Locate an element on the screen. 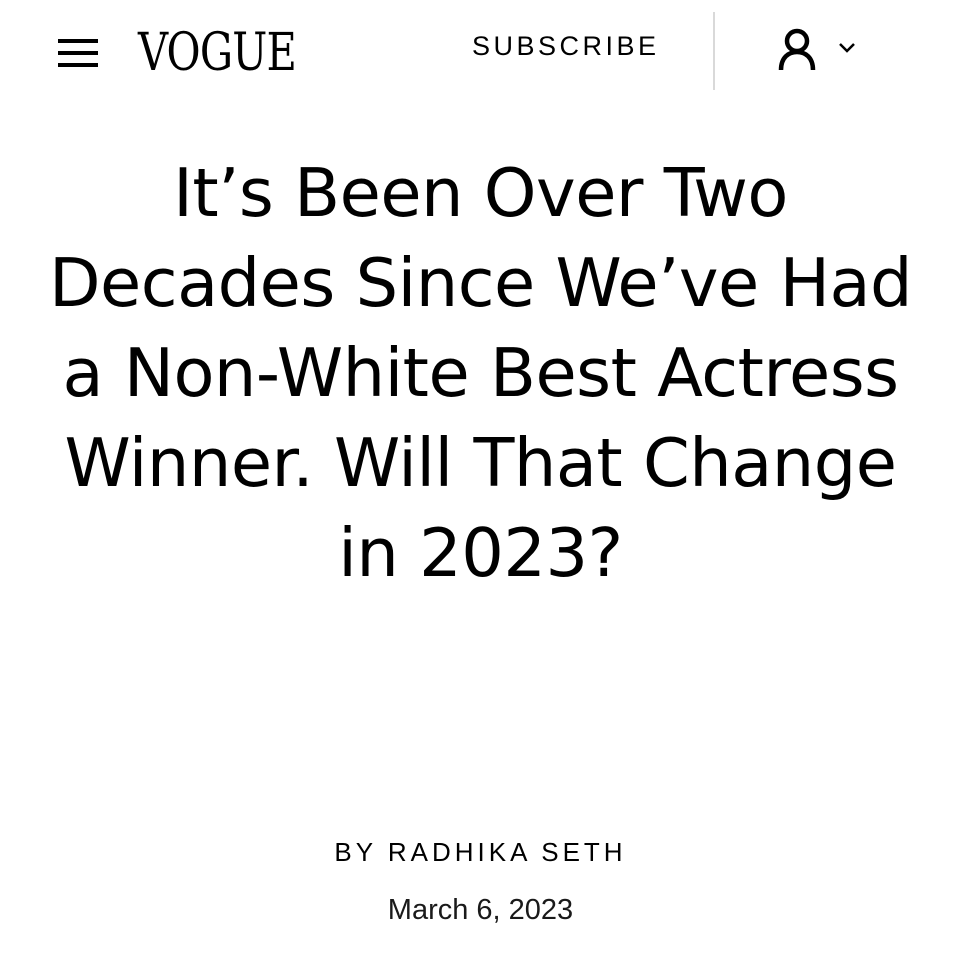 This screenshot has height=960, width=961. user-icon is located at coordinates (797, 49).